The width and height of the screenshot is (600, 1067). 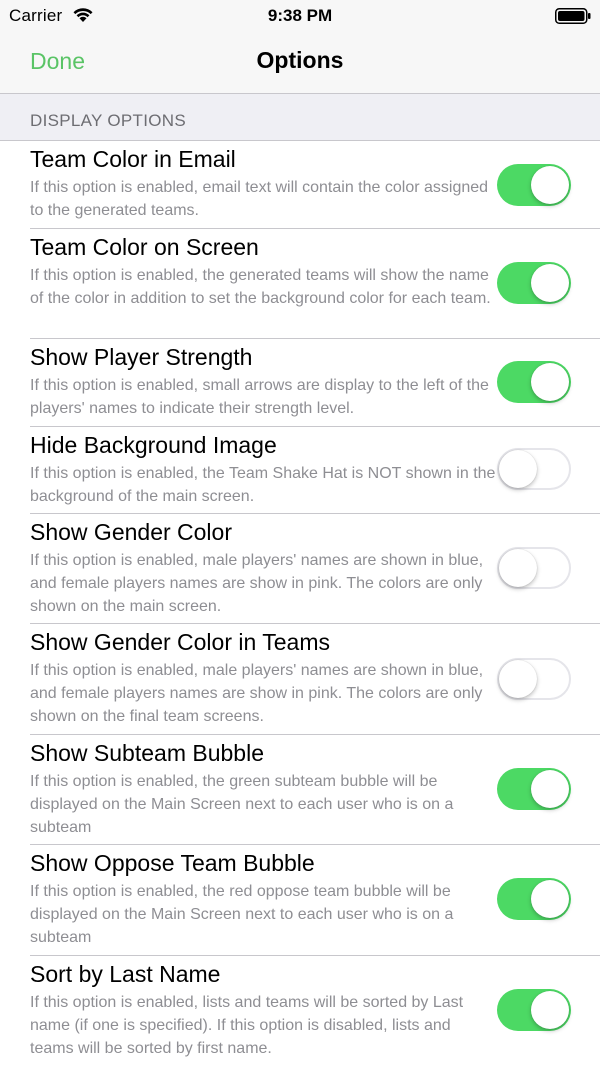 I want to click on section-header: DISPLAY OPTIONS, so click(x=300, y=117).